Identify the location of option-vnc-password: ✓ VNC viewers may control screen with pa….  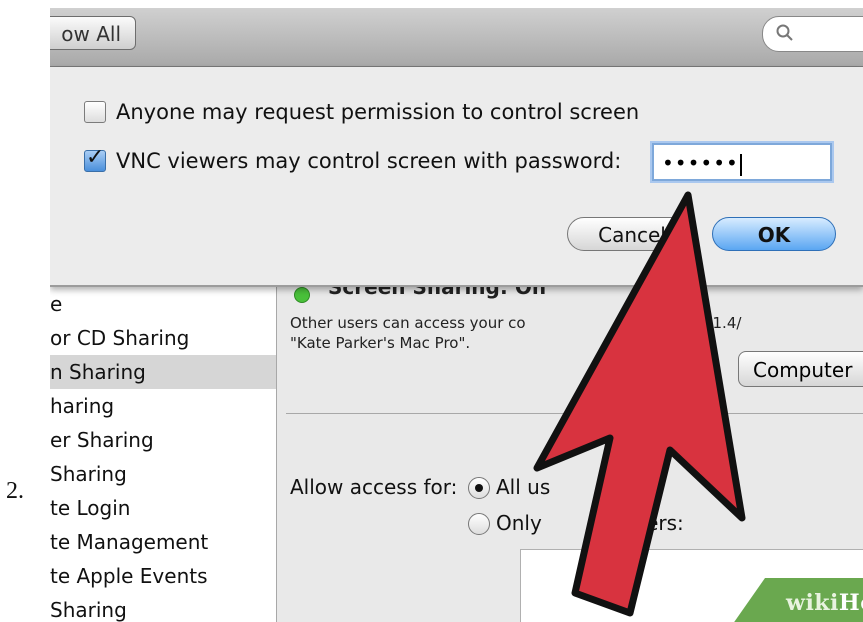
(353, 159).